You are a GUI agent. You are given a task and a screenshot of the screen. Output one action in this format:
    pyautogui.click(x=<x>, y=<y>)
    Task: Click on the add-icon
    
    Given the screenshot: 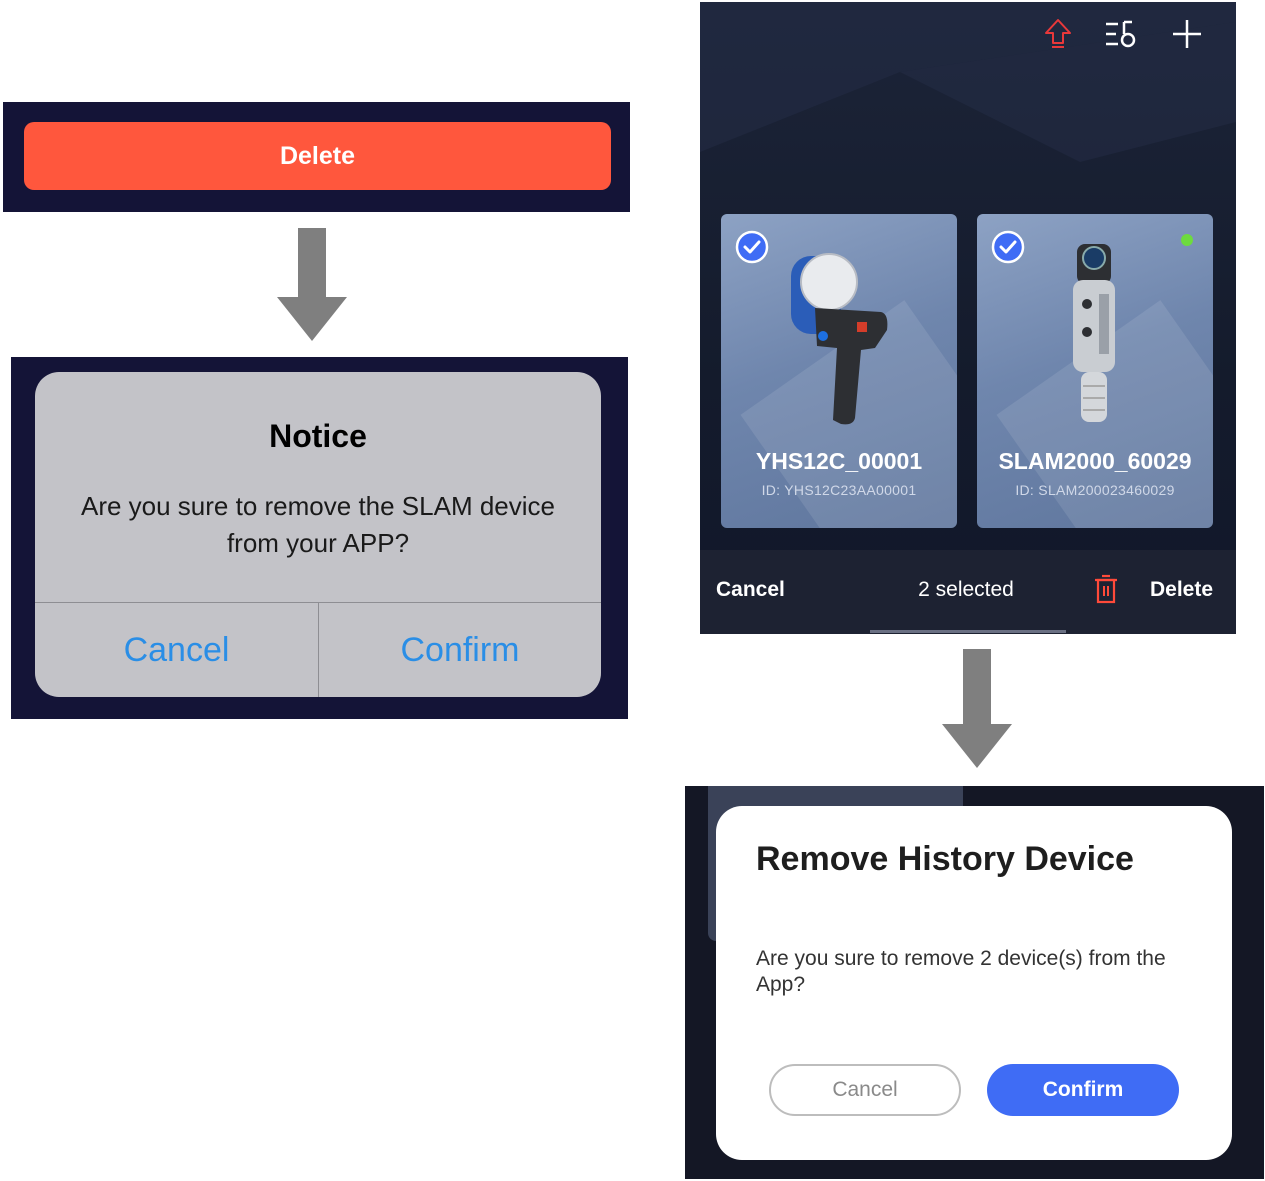 What is the action you would take?
    pyautogui.click(x=1187, y=34)
    